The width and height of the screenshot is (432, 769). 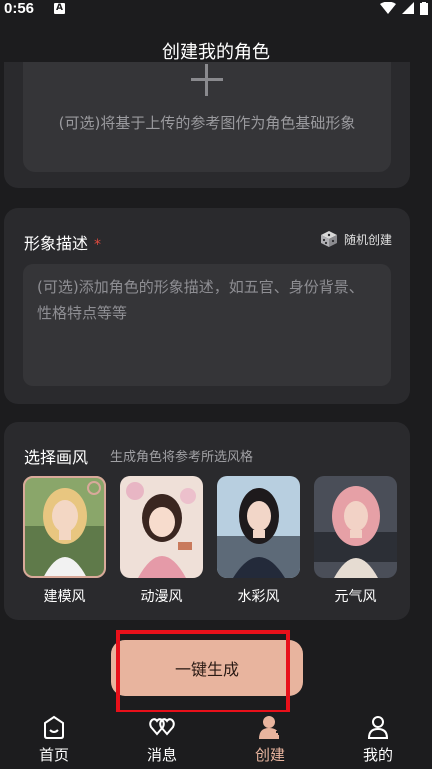 I want to click on tab-messages: 消息, so click(x=162, y=740).